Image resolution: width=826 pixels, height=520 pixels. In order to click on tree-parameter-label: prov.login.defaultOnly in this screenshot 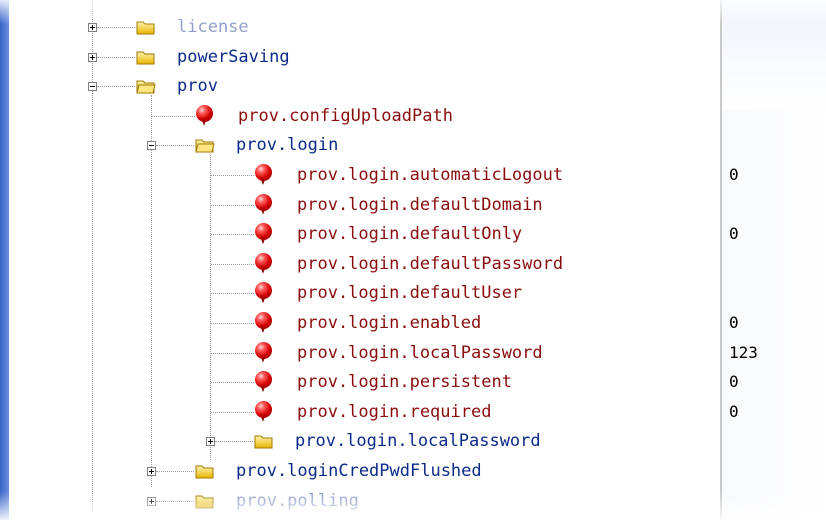, I will do `click(409, 234)`.